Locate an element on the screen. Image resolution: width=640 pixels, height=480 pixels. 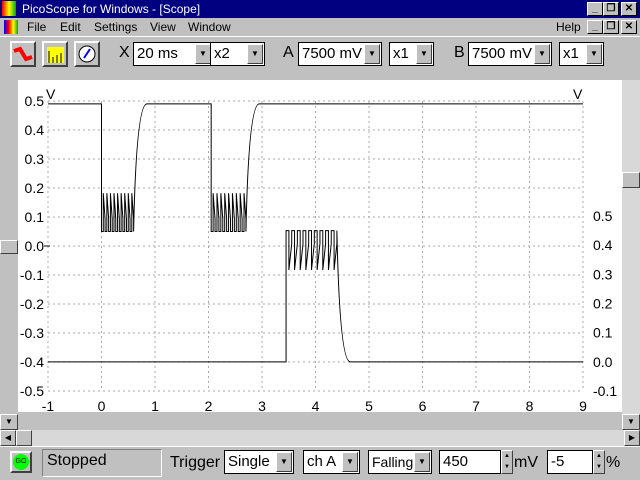
go-label: GO is located at coordinates (21, 462).